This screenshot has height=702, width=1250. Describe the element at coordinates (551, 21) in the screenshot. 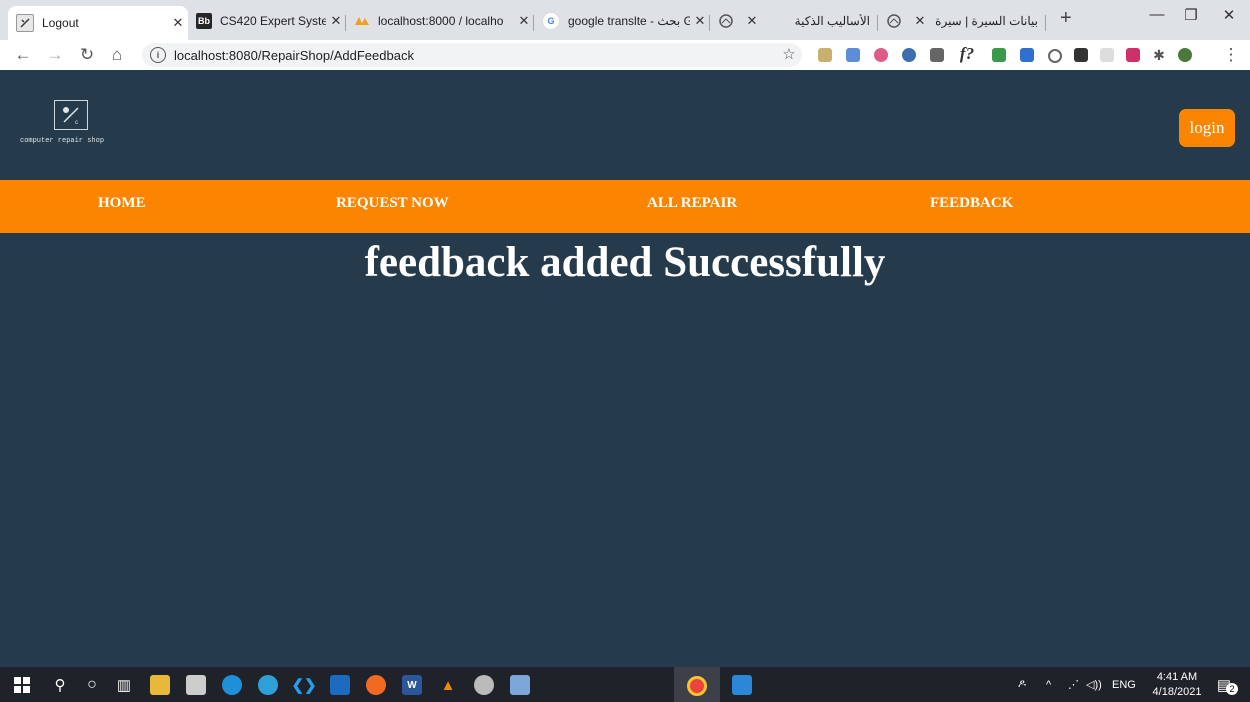

I see `google-favicon-icon: G` at that location.